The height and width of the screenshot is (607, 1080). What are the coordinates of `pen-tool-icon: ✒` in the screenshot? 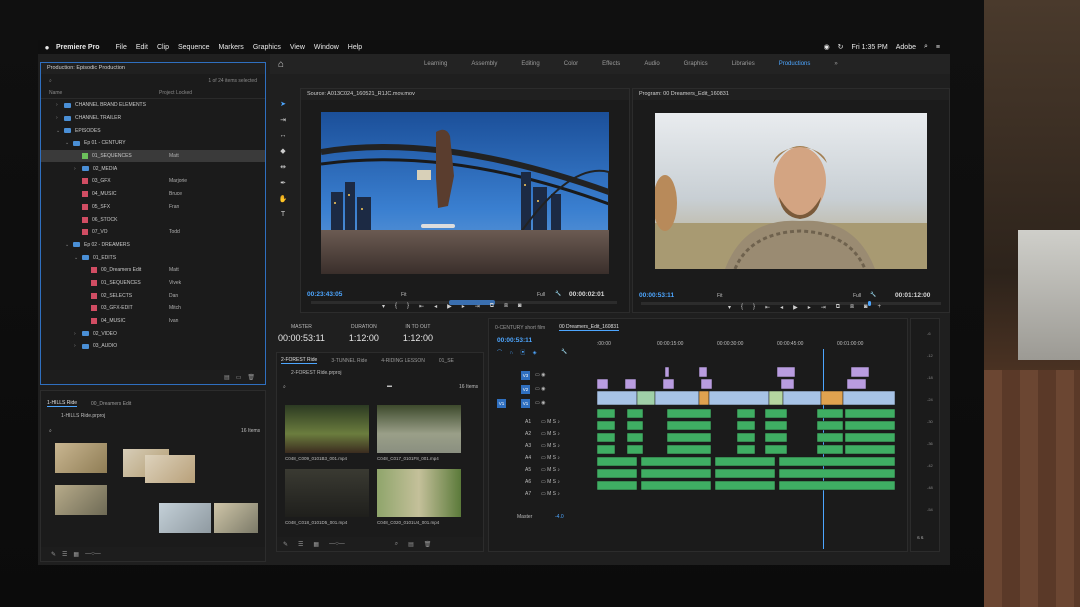 It's located at (283, 183).